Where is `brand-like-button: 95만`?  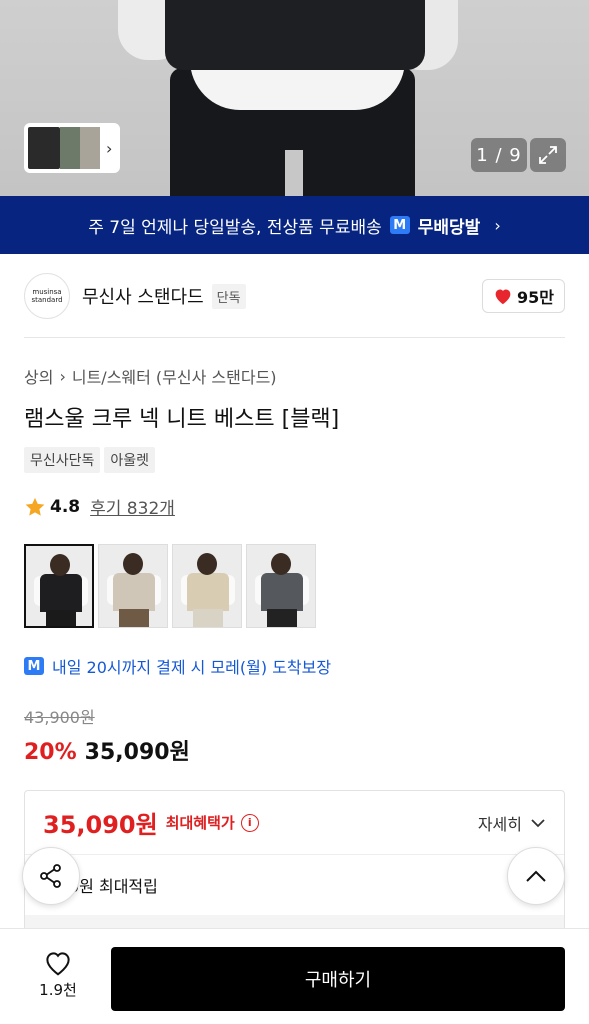
brand-like-button: 95만 is located at coordinates (523, 296).